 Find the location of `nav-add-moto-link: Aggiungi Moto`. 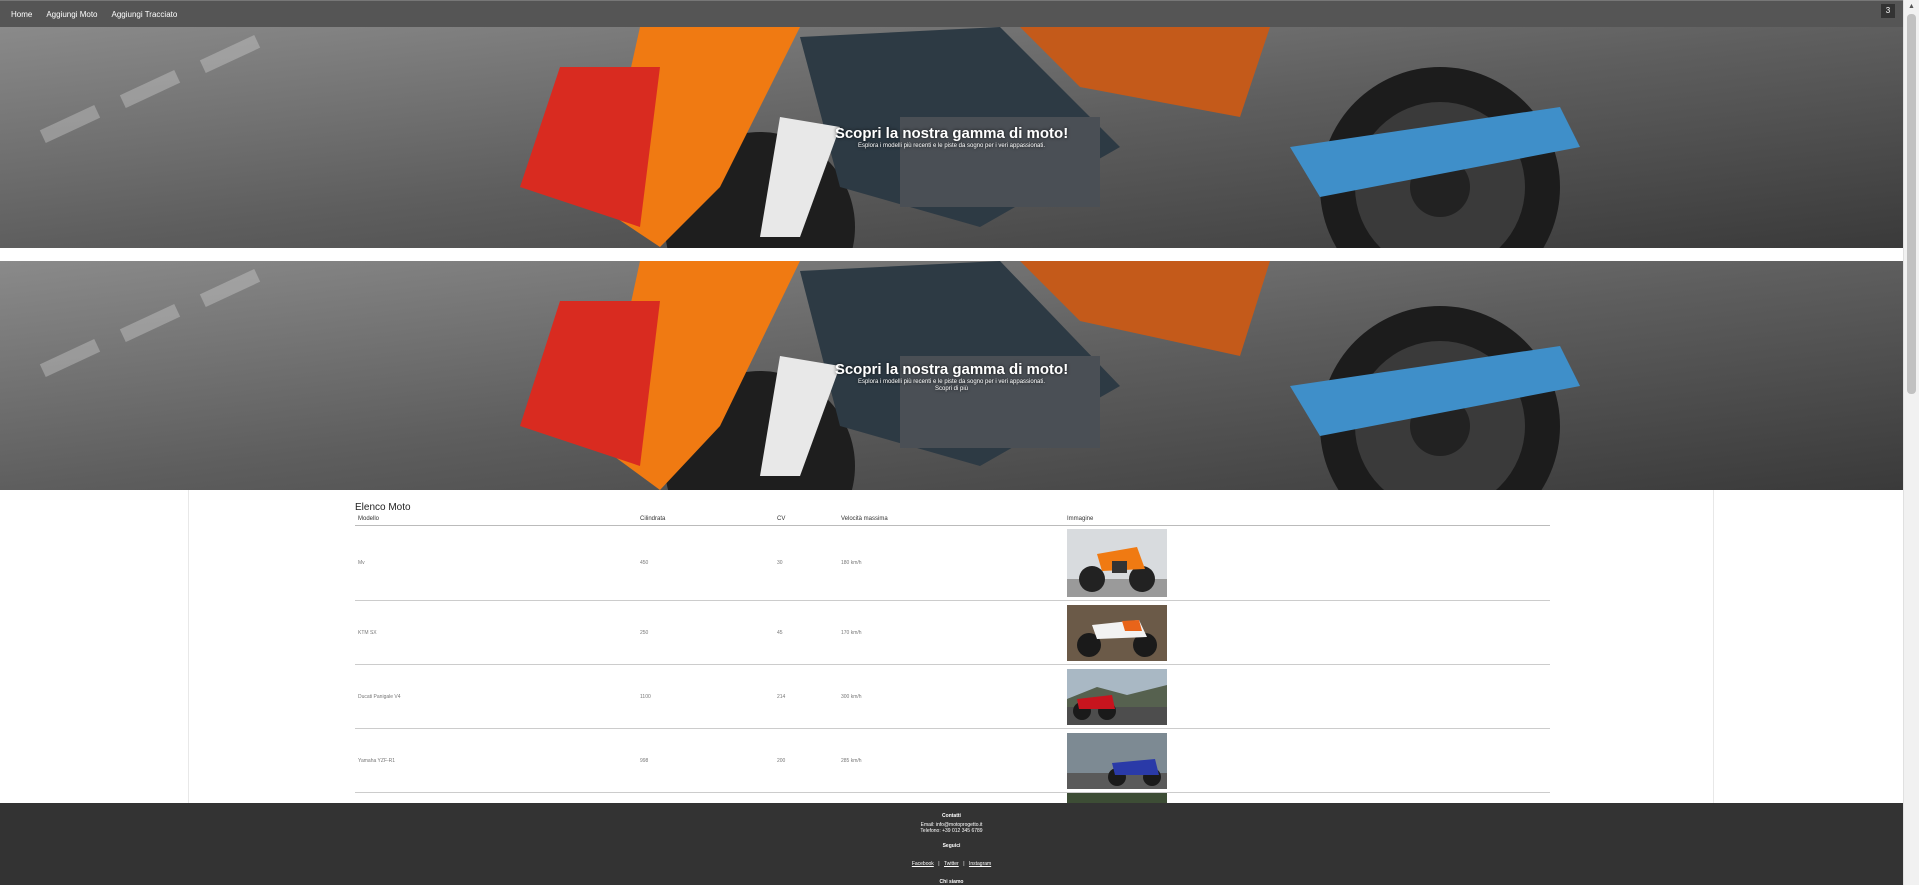

nav-add-moto-link: Aggiungi Moto is located at coordinates (71, 14).